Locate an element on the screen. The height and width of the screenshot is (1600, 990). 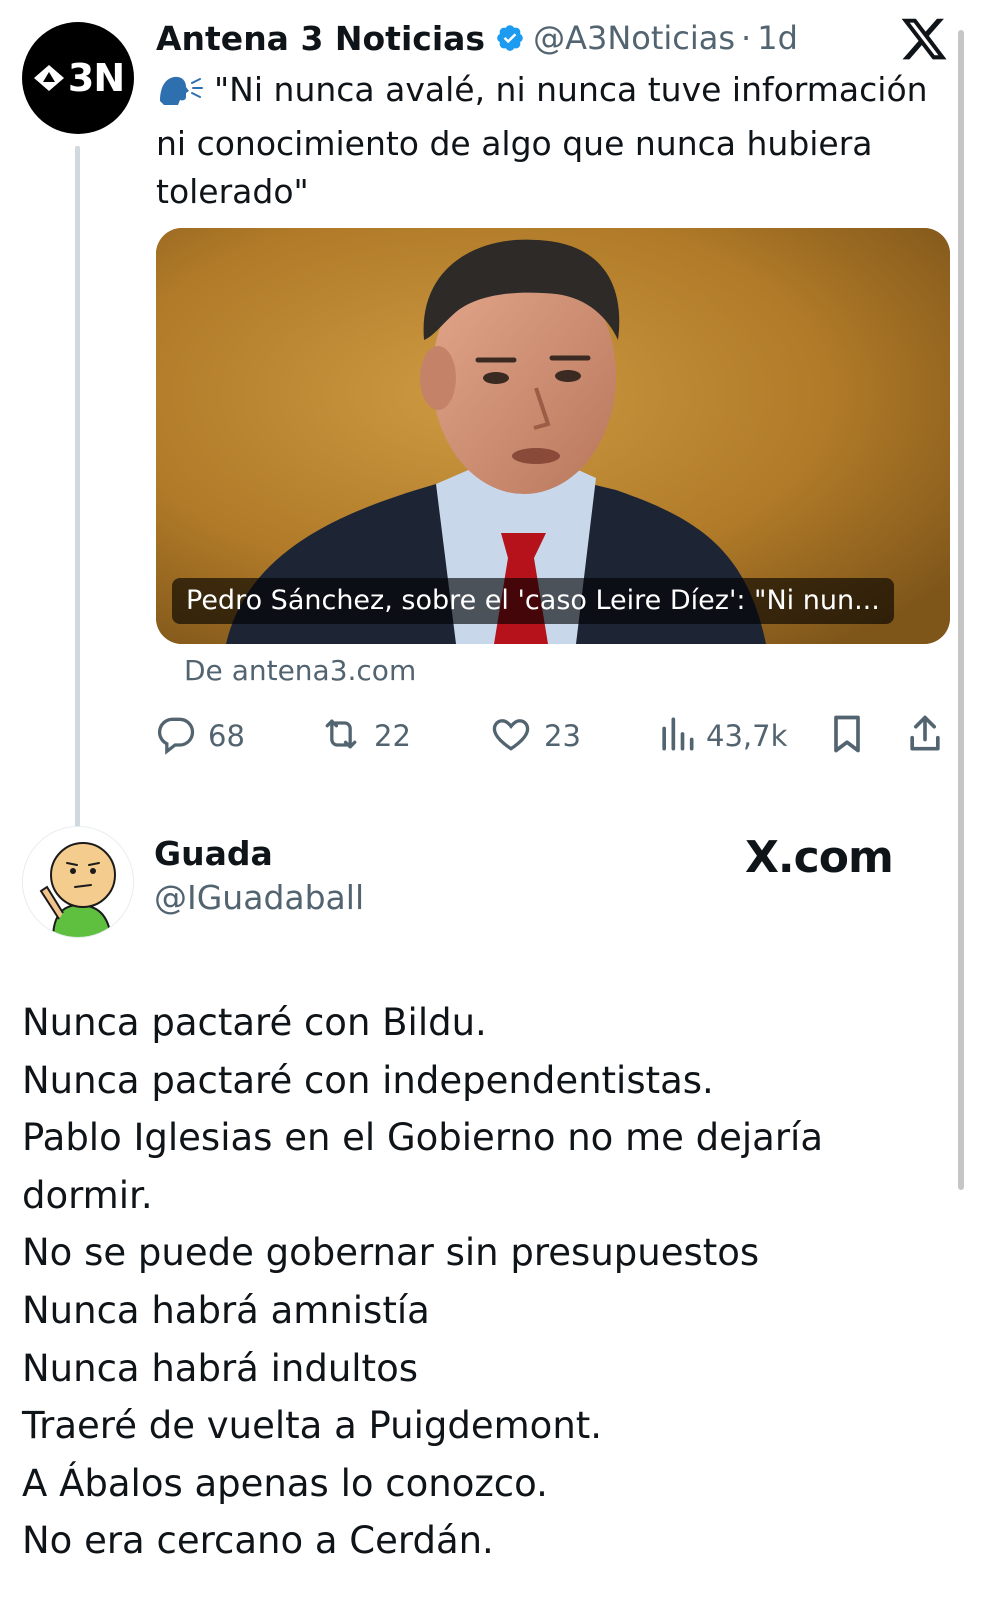
reply-author-handle: @IGuadaball is located at coordinates (259, 897).